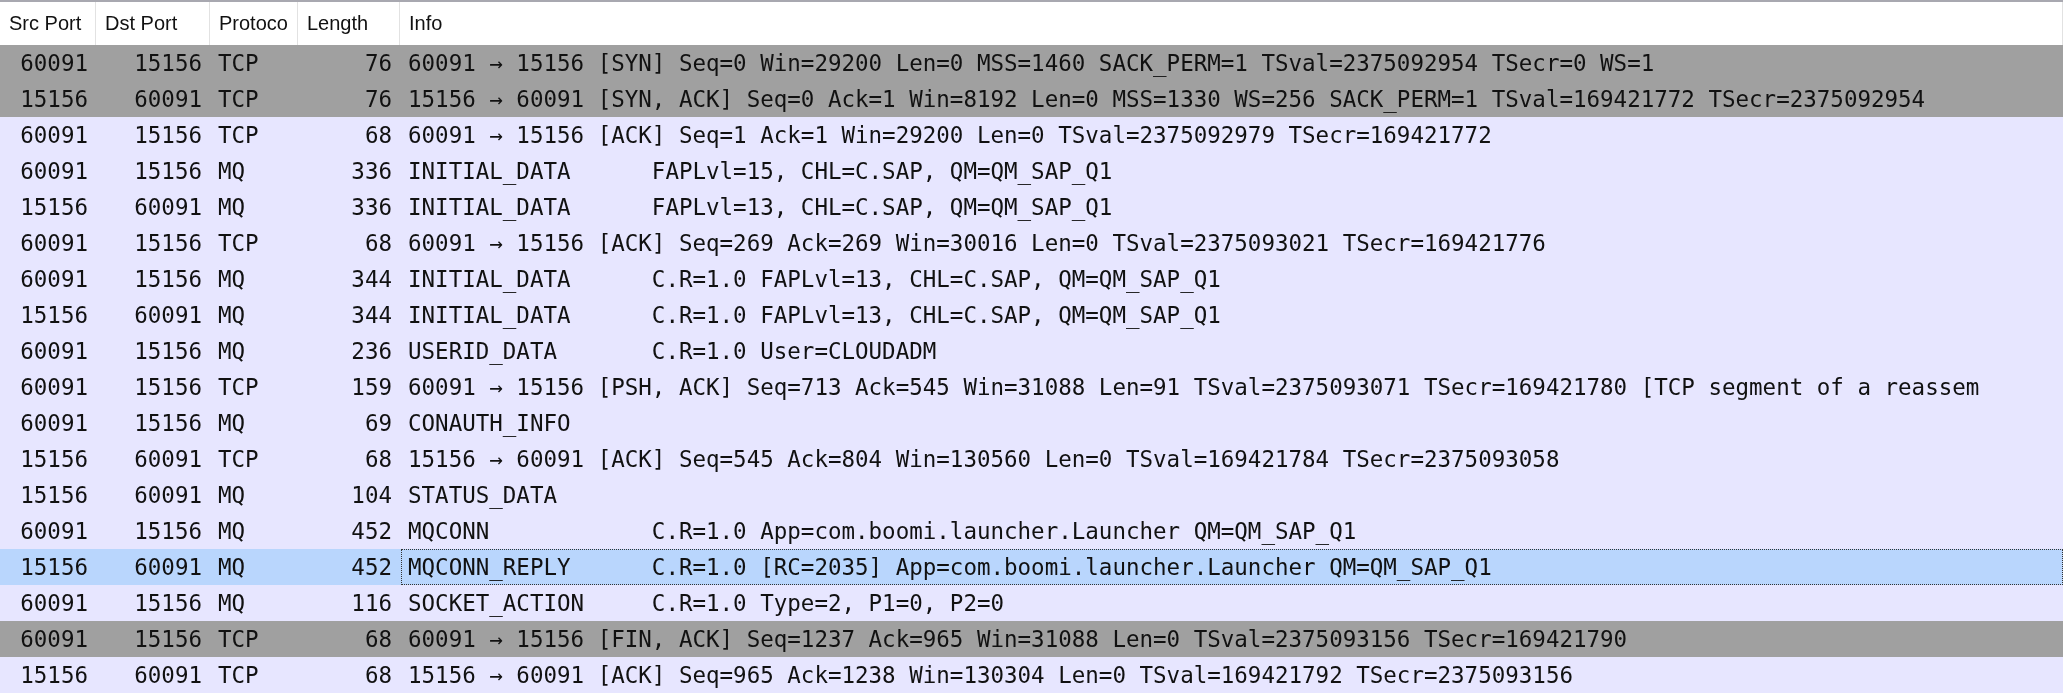 This screenshot has width=2063, height=693. Describe the element at coordinates (1031, 423) in the screenshot. I see `packet-row: 60091 15156 MQ 69 CONAUTH_INFO` at that location.